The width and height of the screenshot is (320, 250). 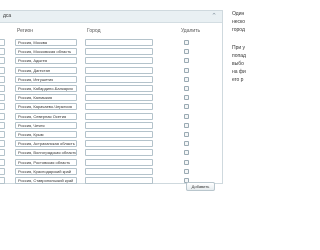 What do you see at coordinates (239, 56) in the screenshot?
I see `side-text-line: попад` at bounding box center [239, 56].